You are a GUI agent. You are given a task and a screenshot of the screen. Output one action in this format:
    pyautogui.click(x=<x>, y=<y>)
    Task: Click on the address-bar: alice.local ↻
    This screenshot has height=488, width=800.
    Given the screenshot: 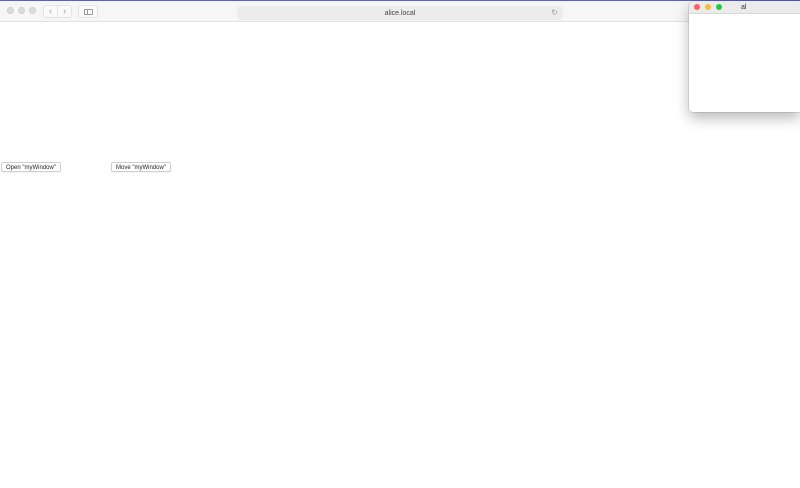 What is the action you would take?
    pyautogui.click(x=400, y=13)
    